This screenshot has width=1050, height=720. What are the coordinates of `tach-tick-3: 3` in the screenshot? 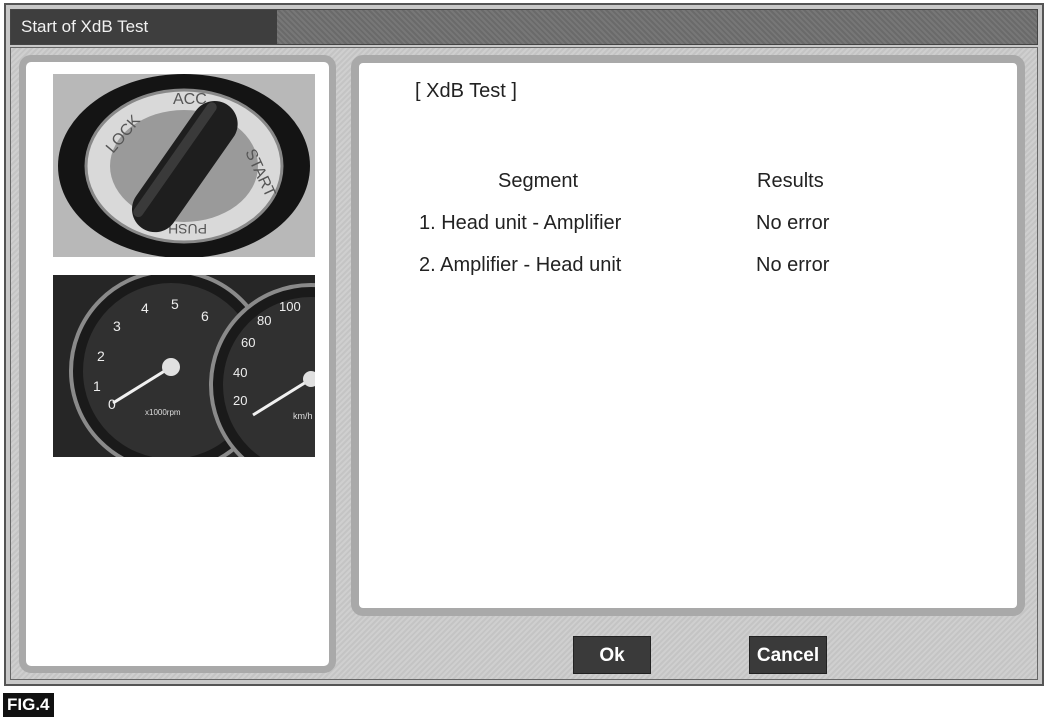 It's located at (117, 326).